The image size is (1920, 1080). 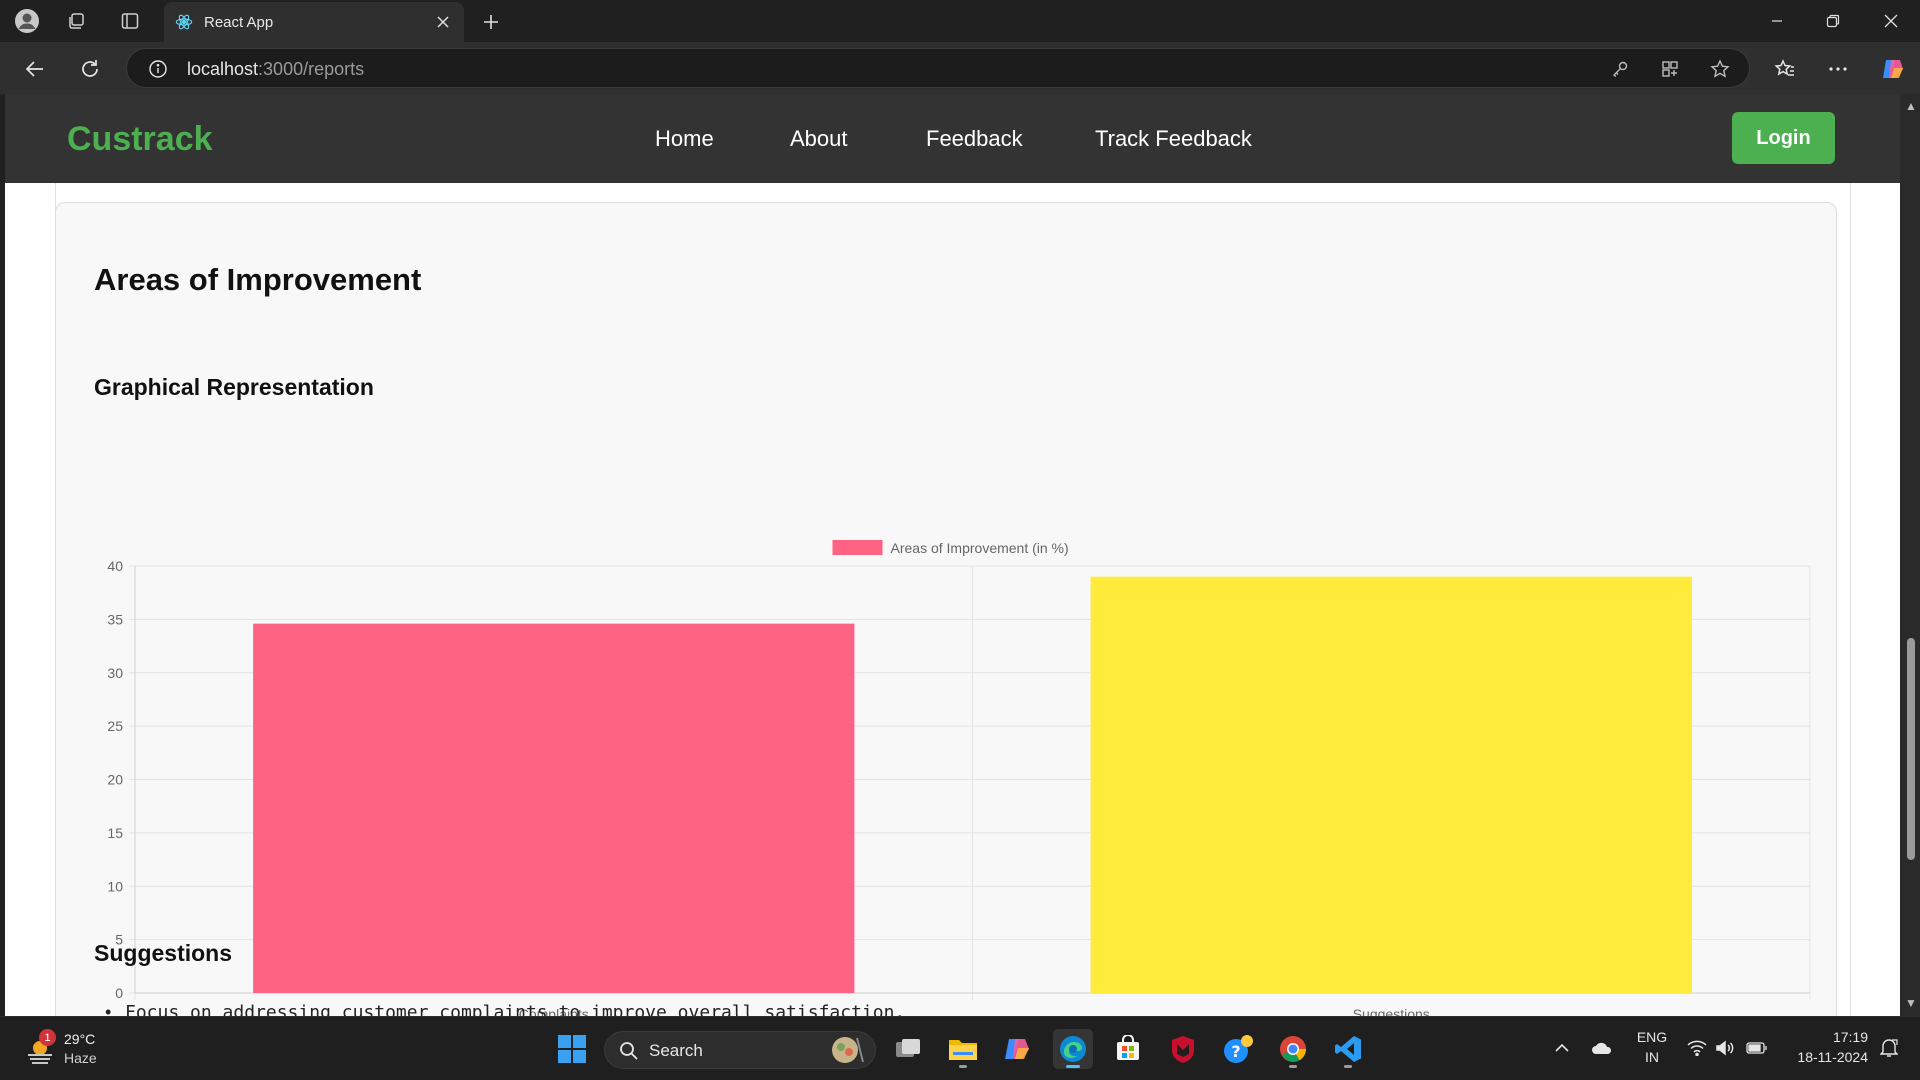 What do you see at coordinates (684, 139) in the screenshot?
I see `nav-link-home: Home` at bounding box center [684, 139].